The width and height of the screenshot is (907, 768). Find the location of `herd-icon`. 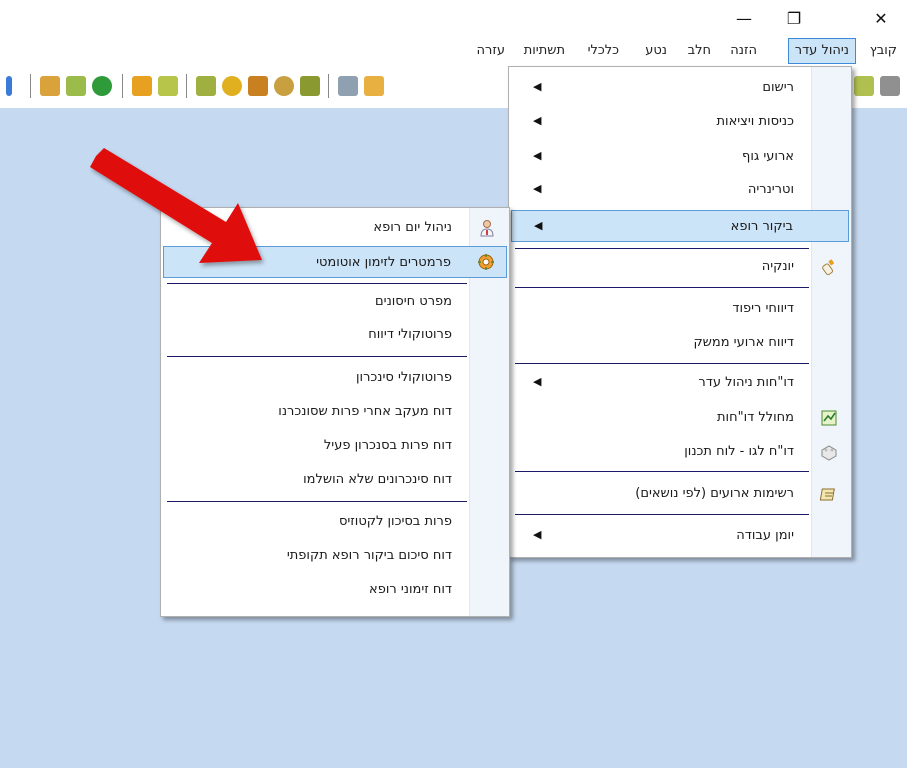

herd-icon is located at coordinates (50, 86).